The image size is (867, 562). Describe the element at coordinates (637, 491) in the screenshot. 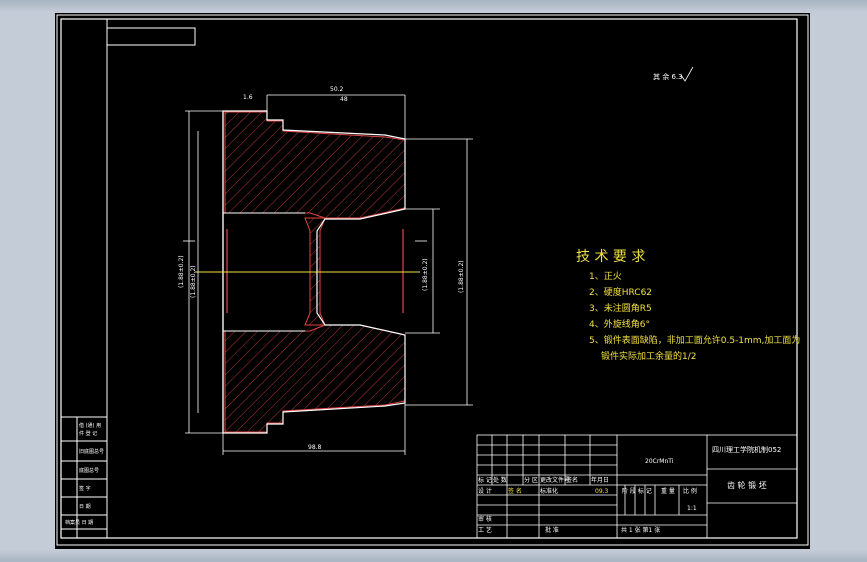

I see `stage-mark: 阶 段 标 记` at that location.